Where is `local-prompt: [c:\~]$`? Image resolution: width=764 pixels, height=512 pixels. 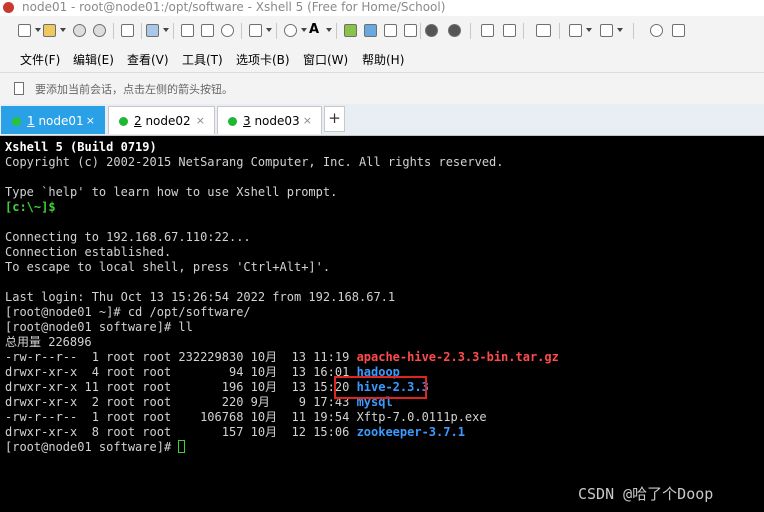
local-prompt: [c:\~]$ is located at coordinates (30, 207).